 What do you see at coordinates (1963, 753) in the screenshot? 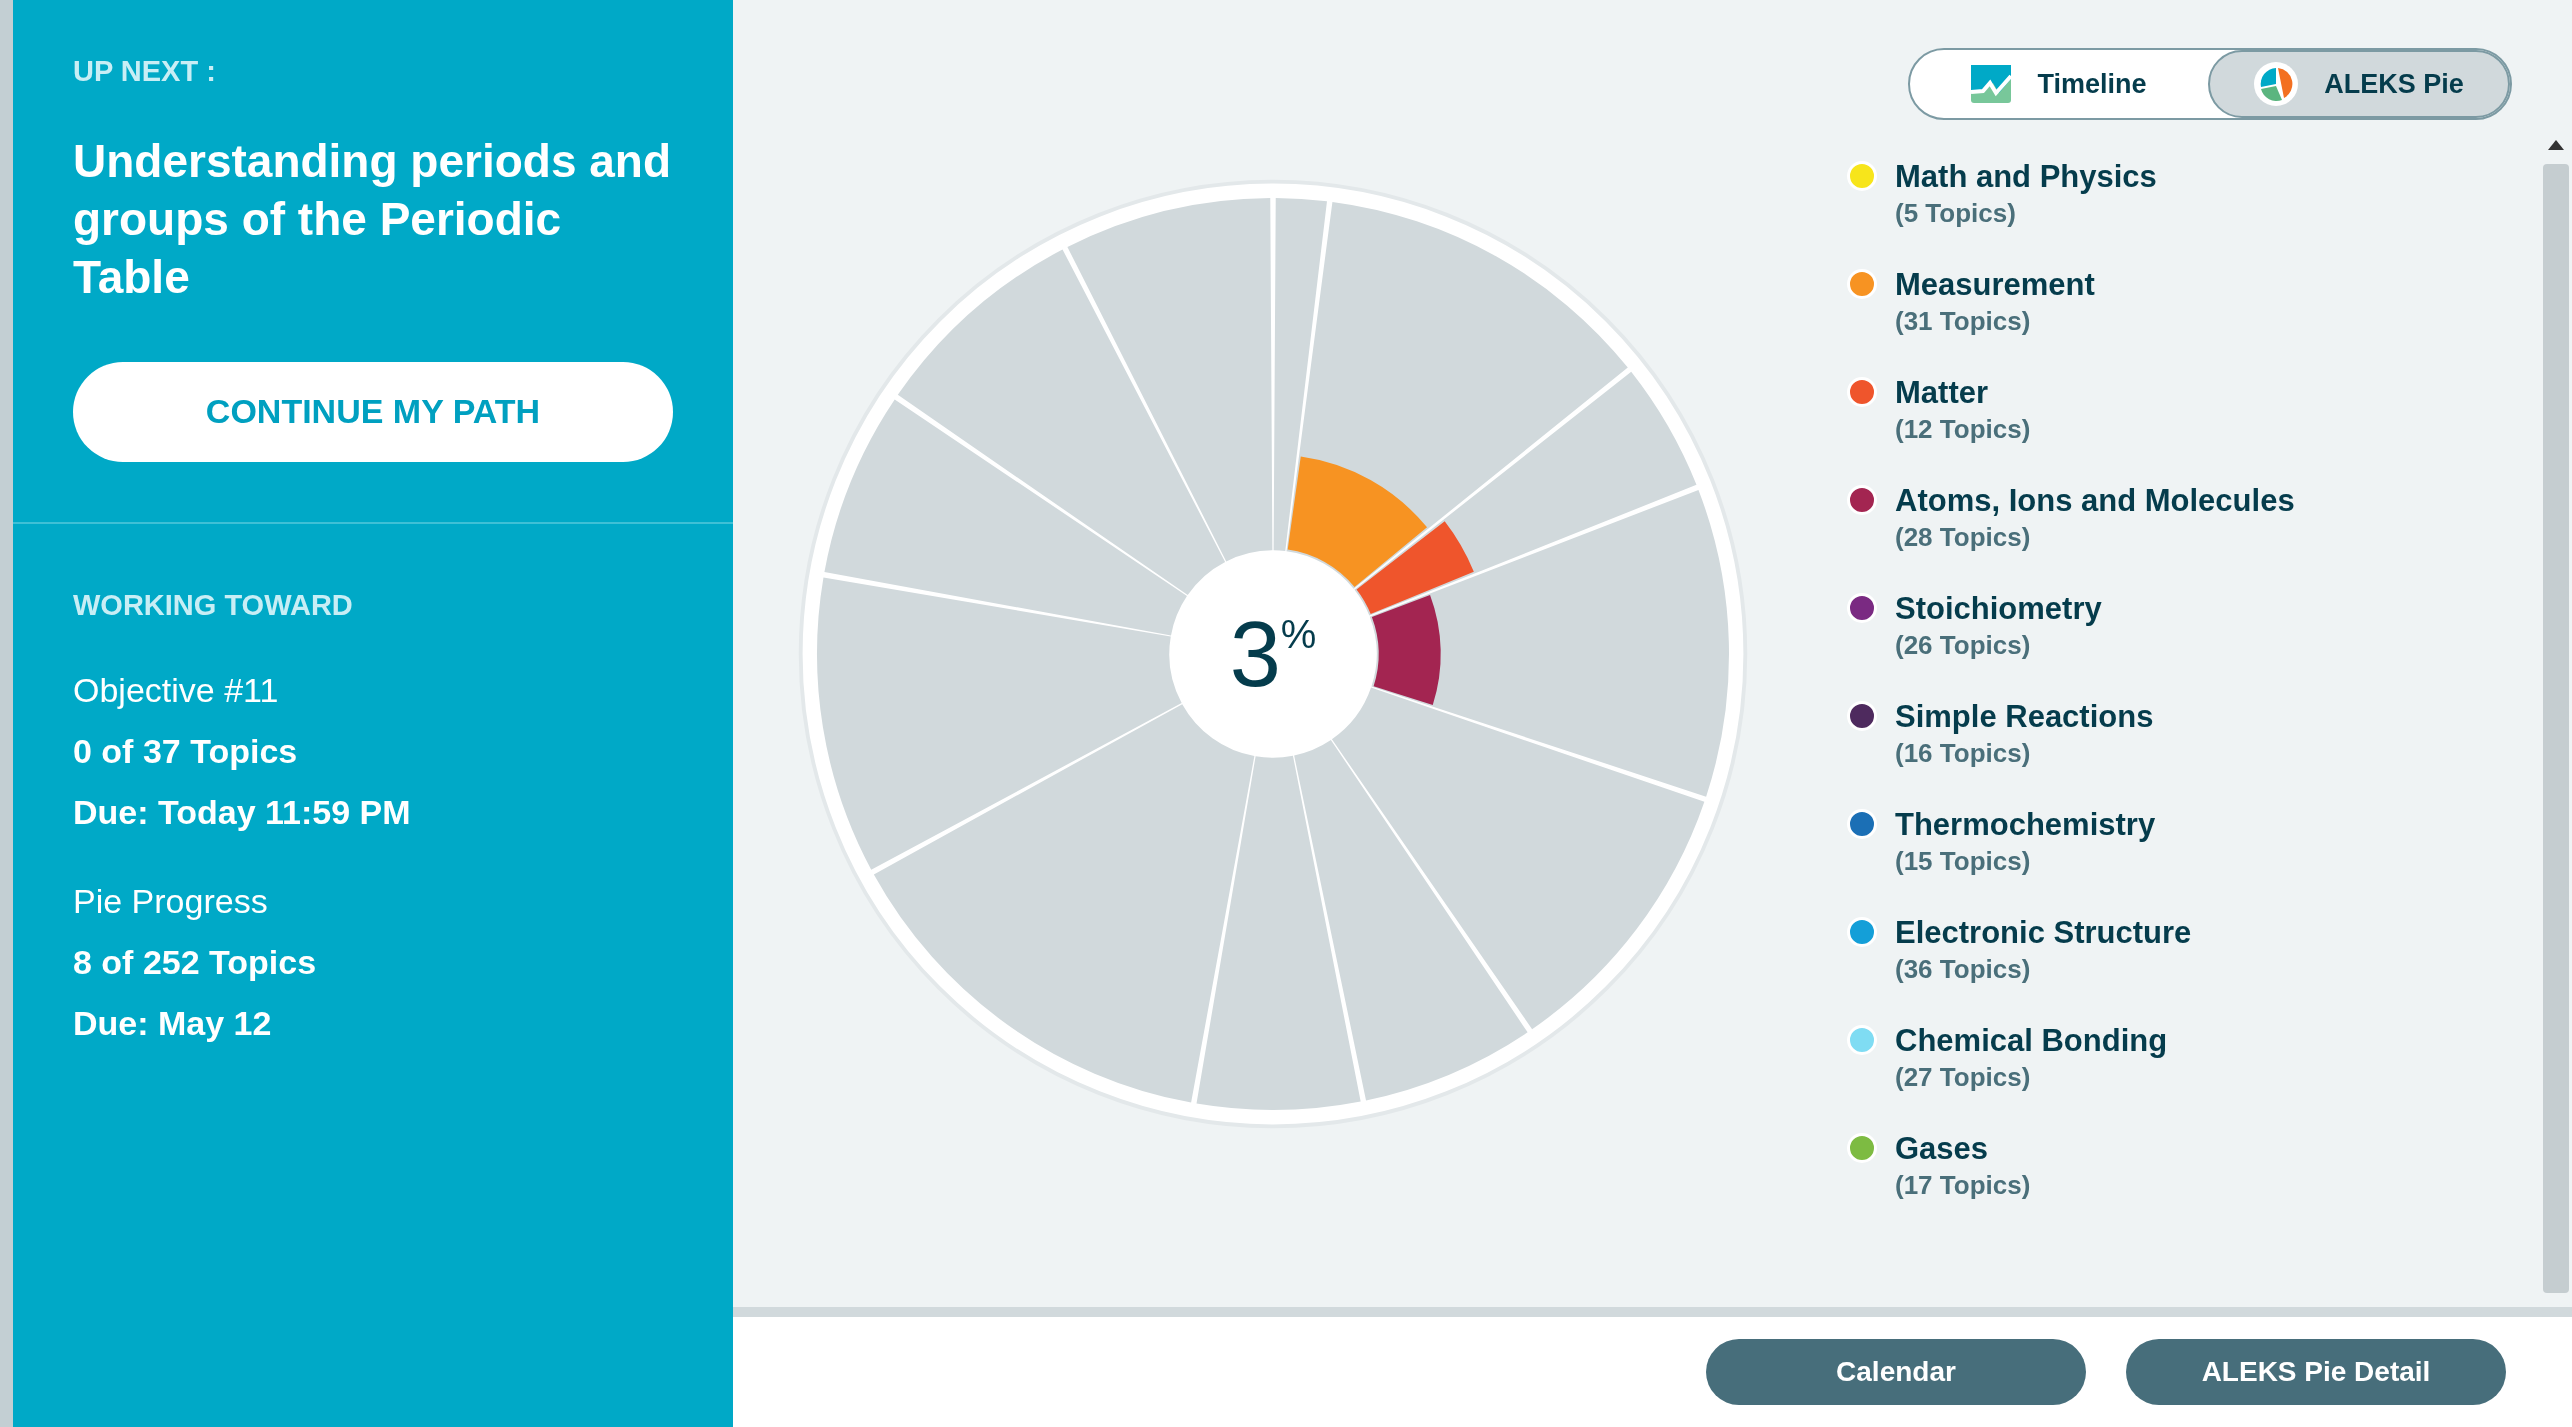
I see `topic-count: (16 Topics)` at bounding box center [1963, 753].